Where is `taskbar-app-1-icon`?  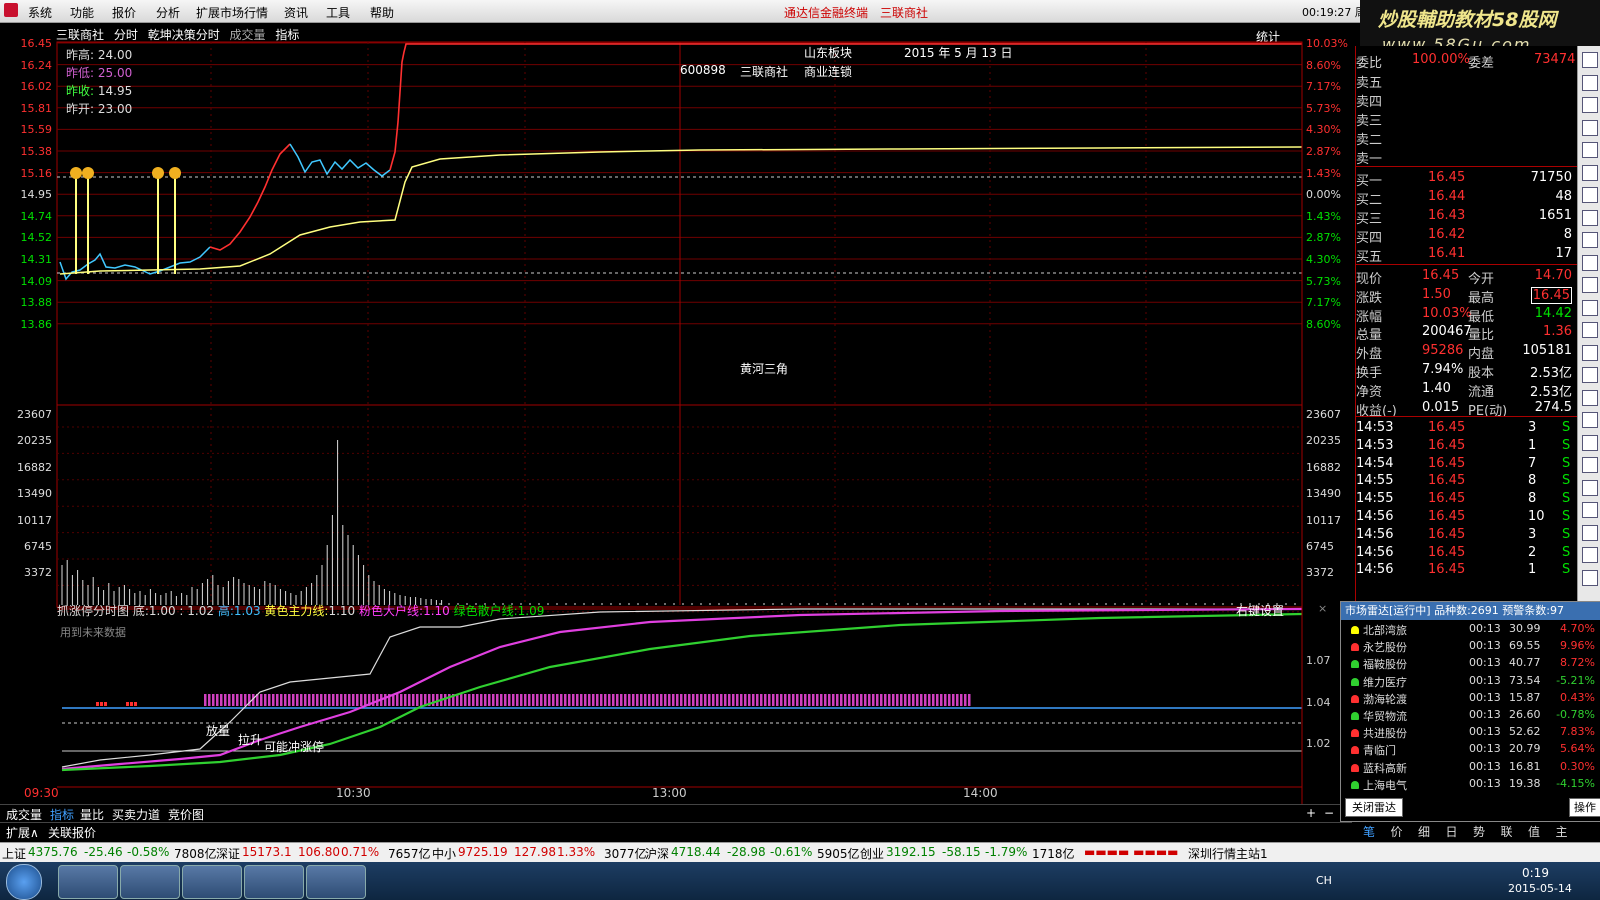 taskbar-app-1-icon is located at coordinates (88, 882).